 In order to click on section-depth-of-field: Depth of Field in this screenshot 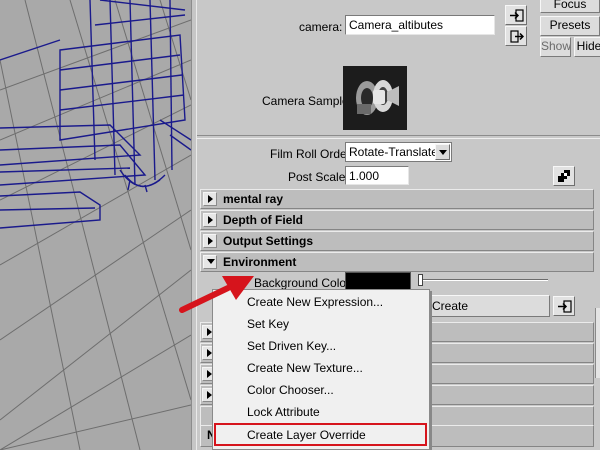, I will do `click(397, 220)`.